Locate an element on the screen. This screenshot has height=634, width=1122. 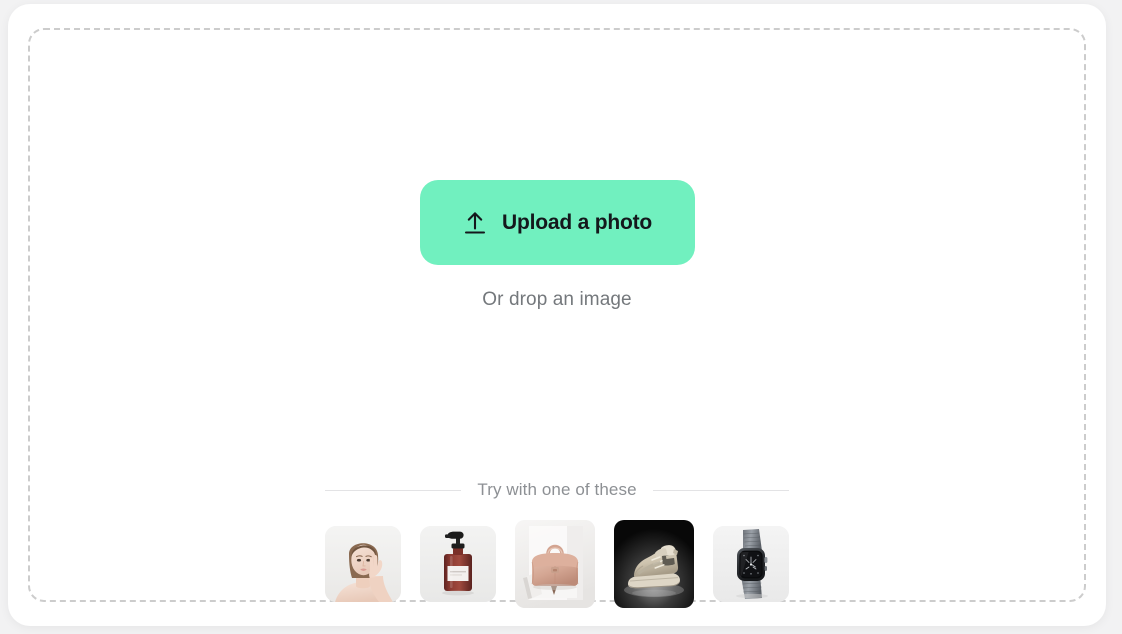
drop-image-hint: Or drop an image is located at coordinates (557, 299).